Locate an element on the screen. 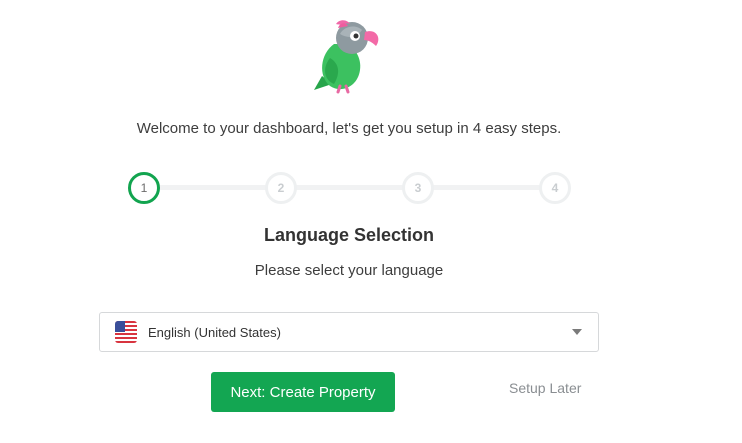 This screenshot has width=742, height=443. setup-later-link: Setup Later is located at coordinates (545, 388).